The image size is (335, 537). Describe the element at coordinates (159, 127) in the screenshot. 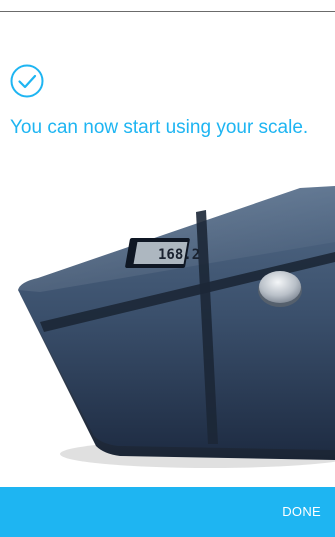

I see `success-message: You can now start using your scale.` at that location.